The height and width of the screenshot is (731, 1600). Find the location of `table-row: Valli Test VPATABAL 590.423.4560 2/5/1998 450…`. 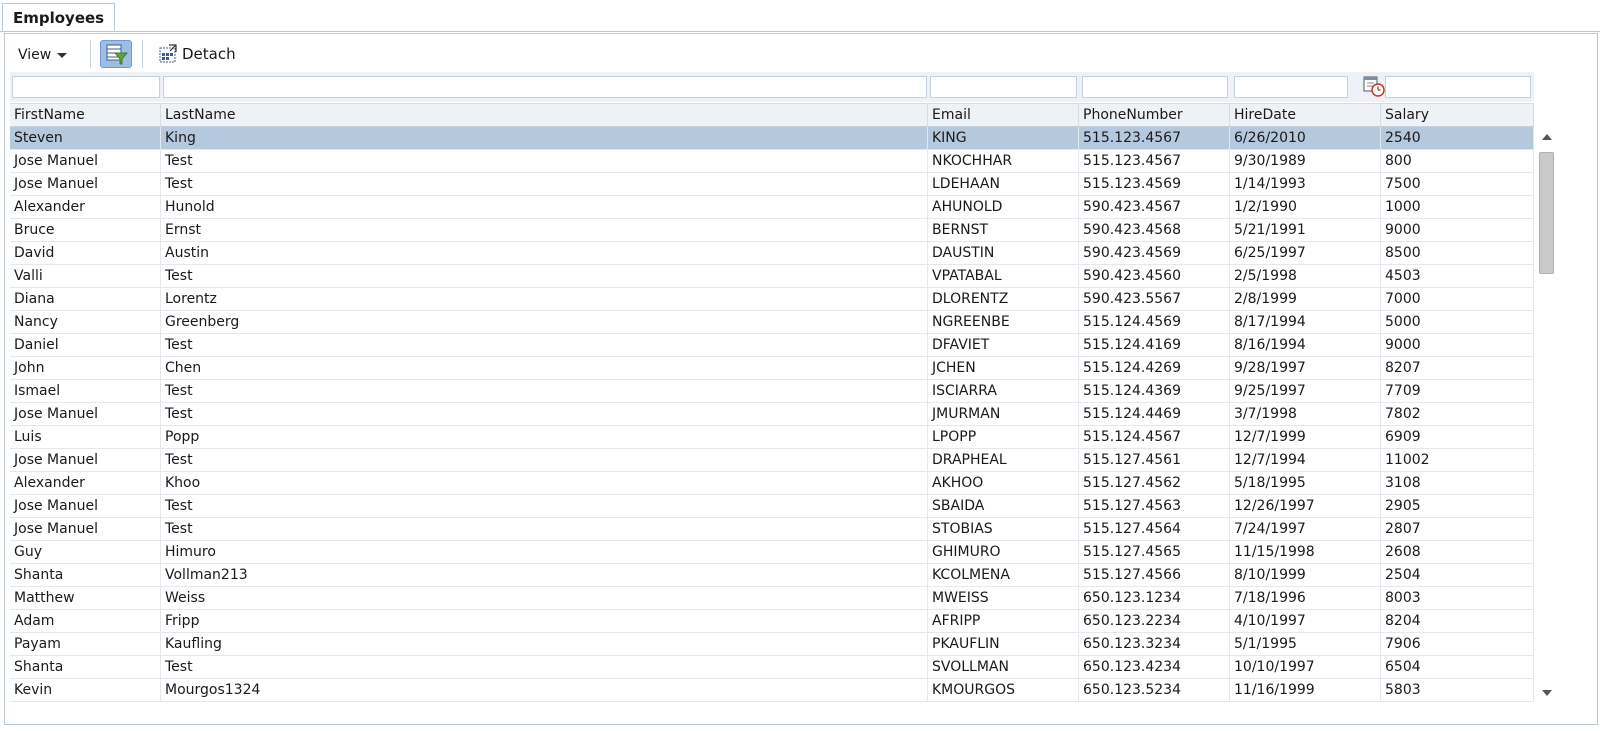

table-row: Valli Test VPATABAL 590.423.4560 2/5/1998 450… is located at coordinates (772, 276).